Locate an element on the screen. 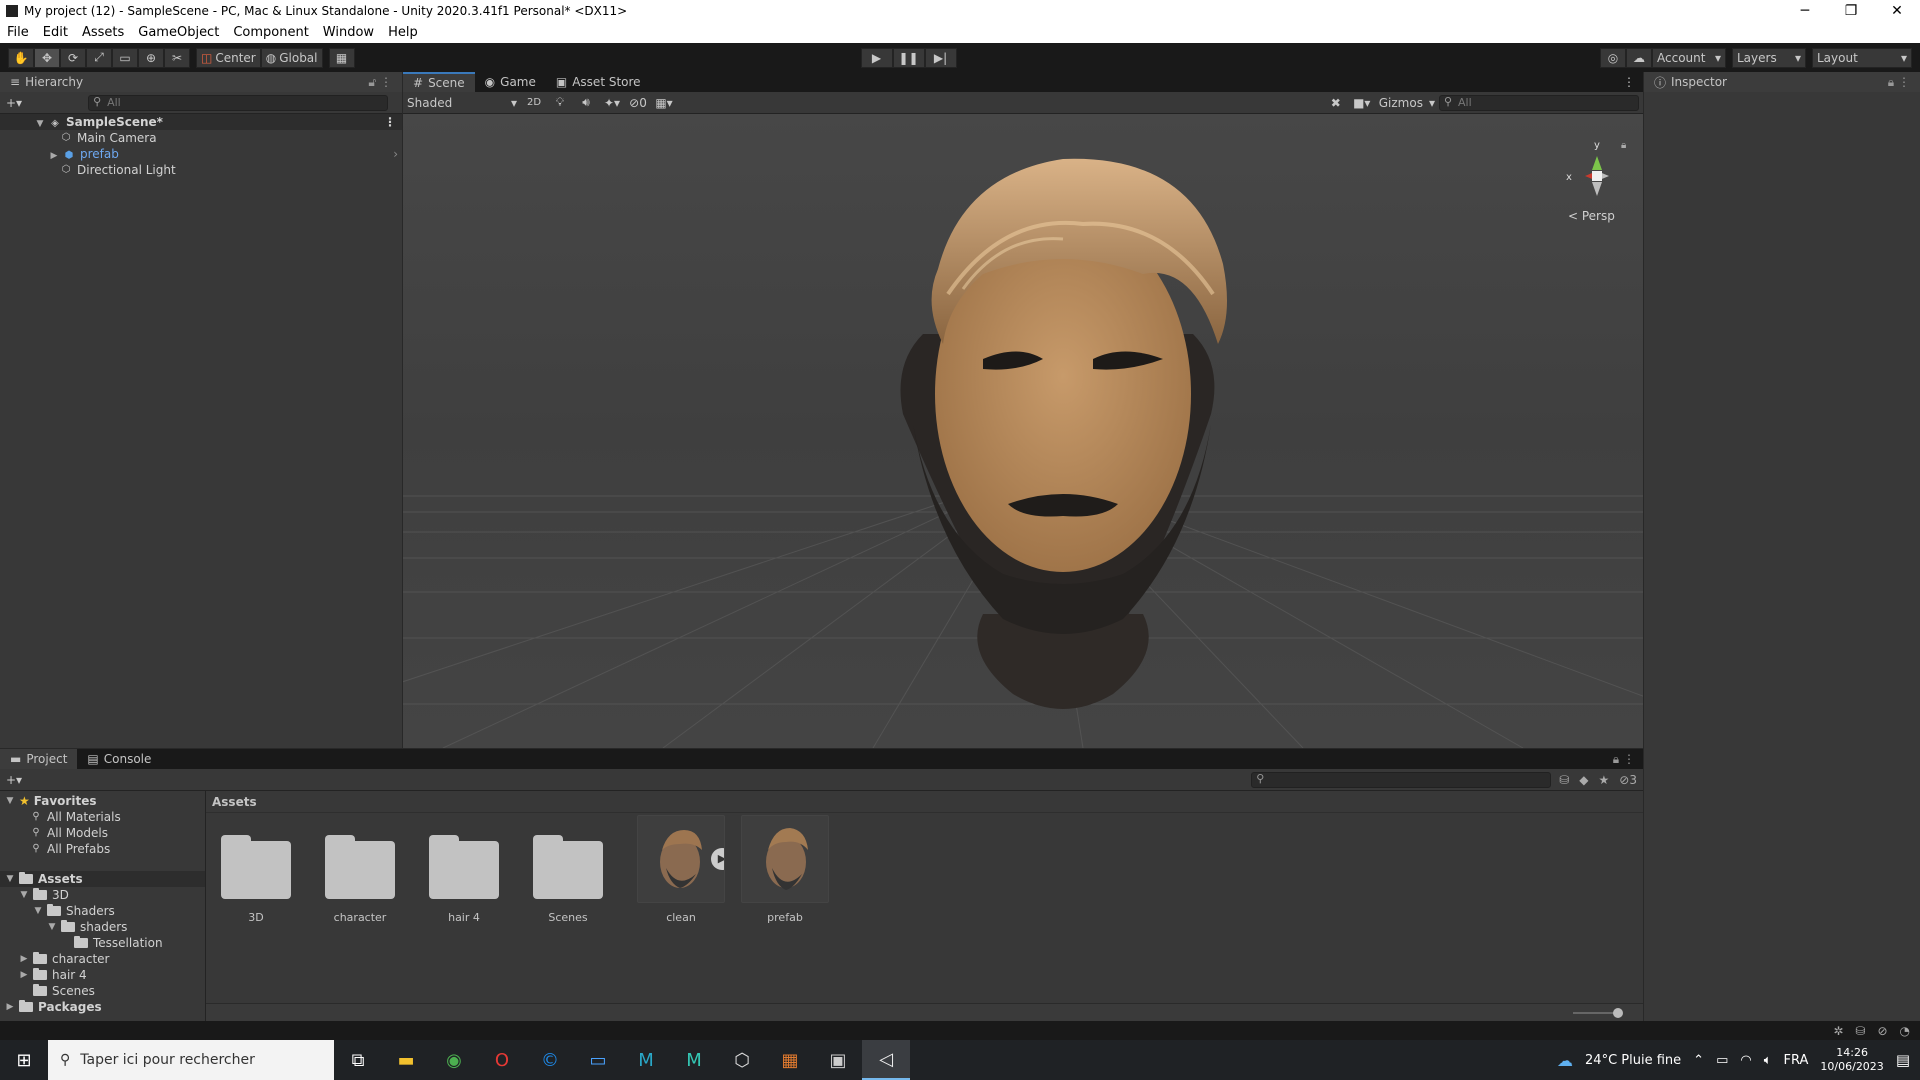 This screenshot has width=1920, height=1080. account-dropdown: Account ▾ is located at coordinates (1689, 57).